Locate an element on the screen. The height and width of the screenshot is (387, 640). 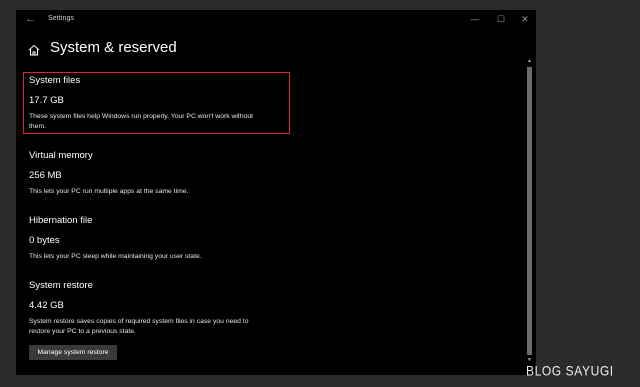
close-icon: ✕ is located at coordinates (525, 19).